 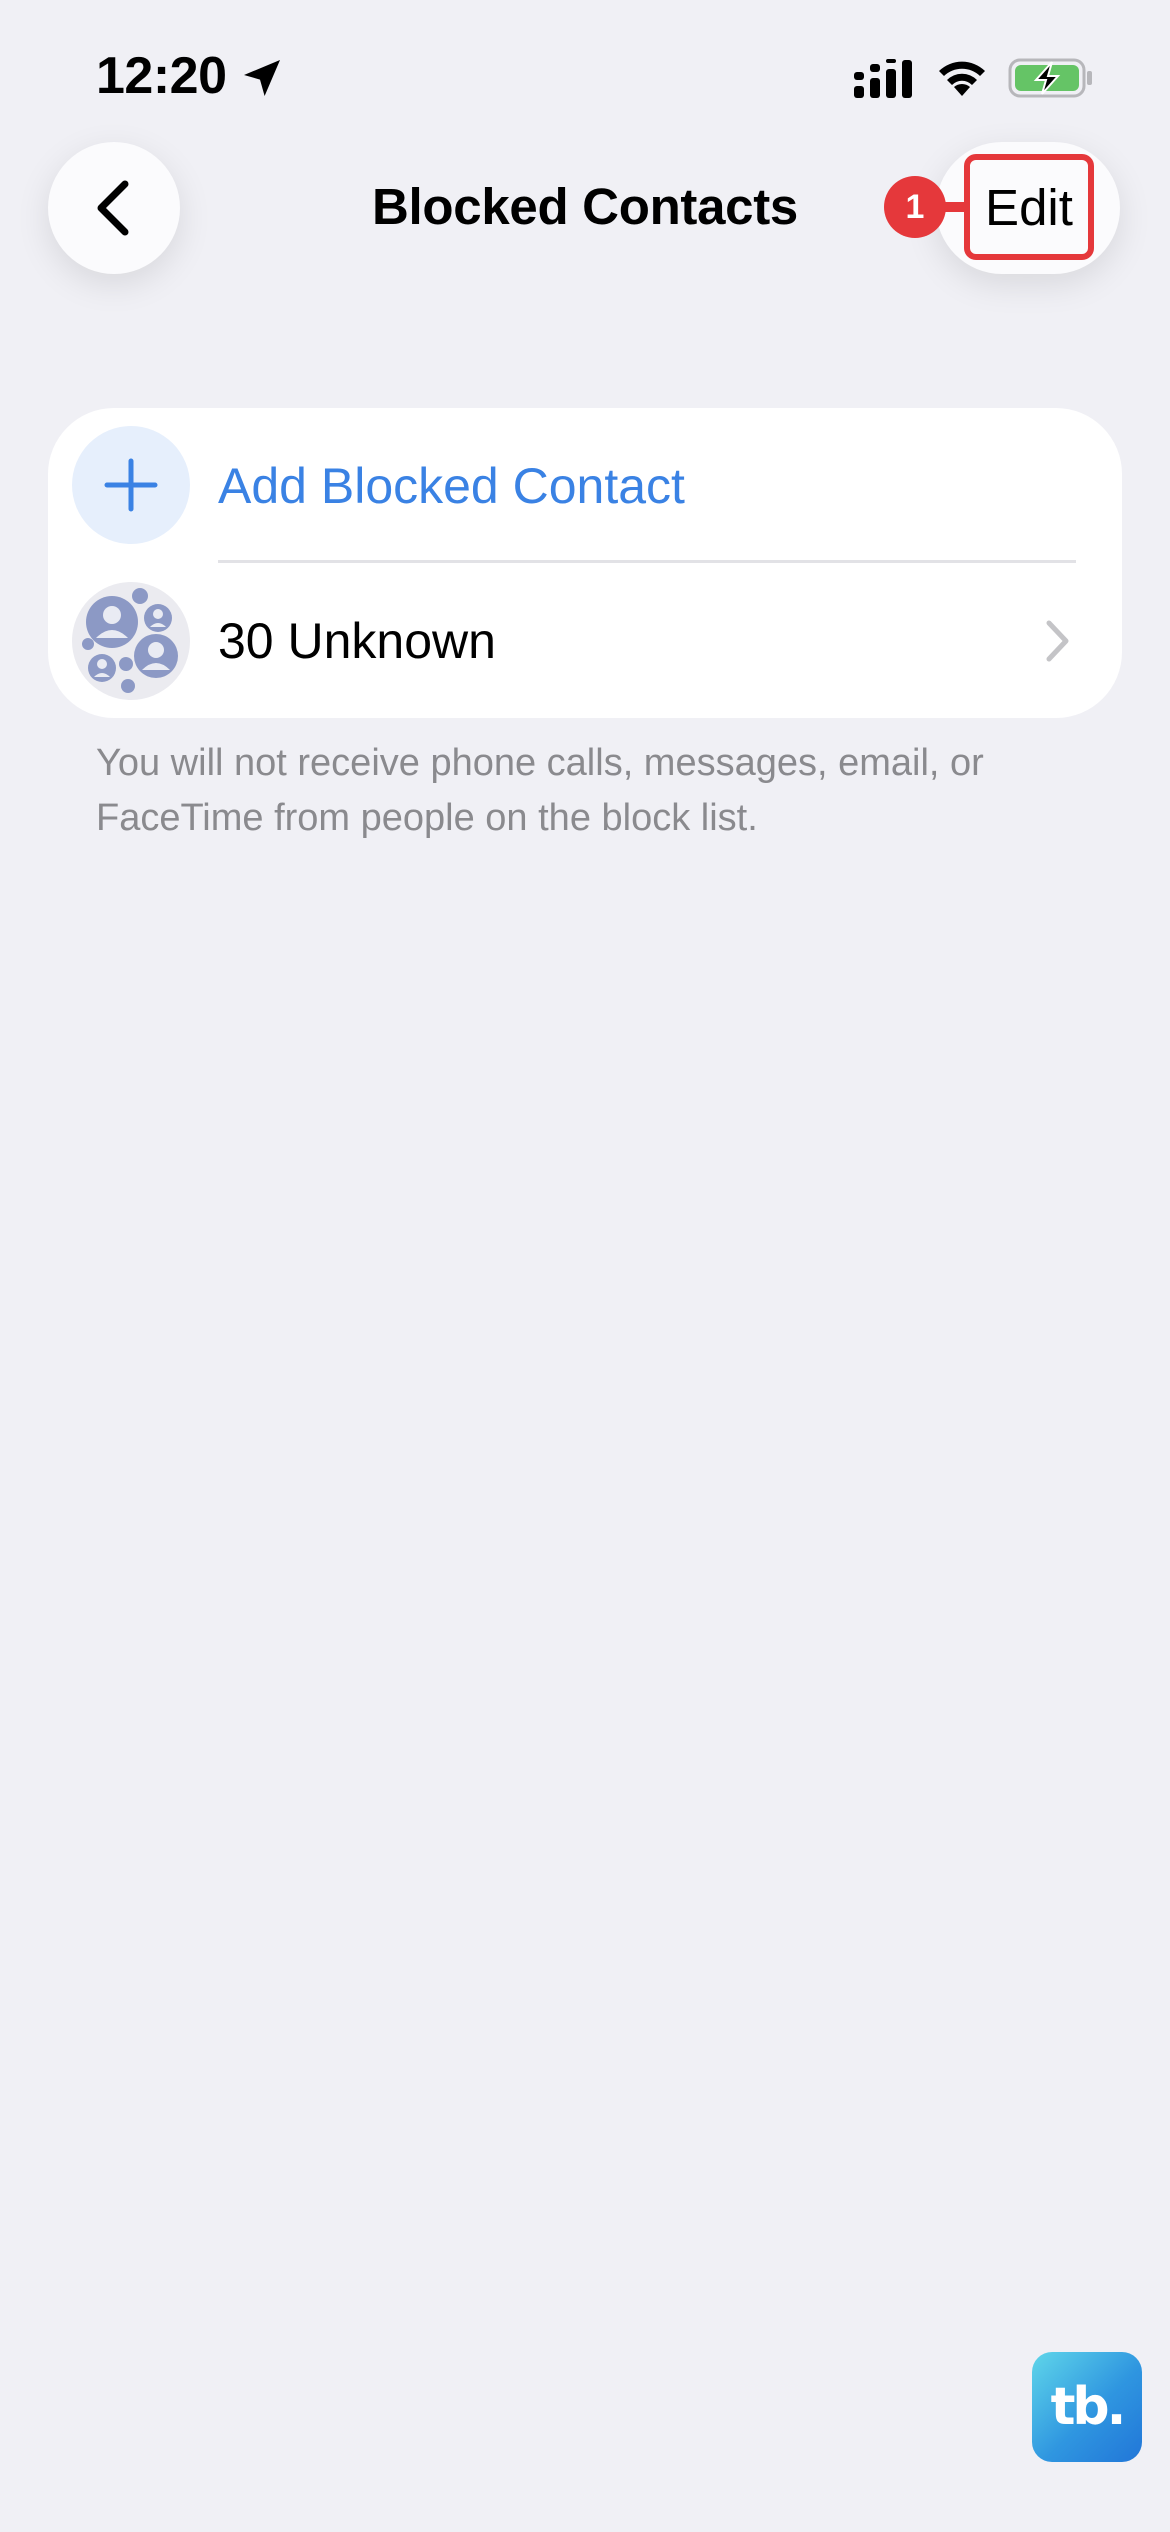 What do you see at coordinates (647, 561) in the screenshot?
I see `row-divider` at bounding box center [647, 561].